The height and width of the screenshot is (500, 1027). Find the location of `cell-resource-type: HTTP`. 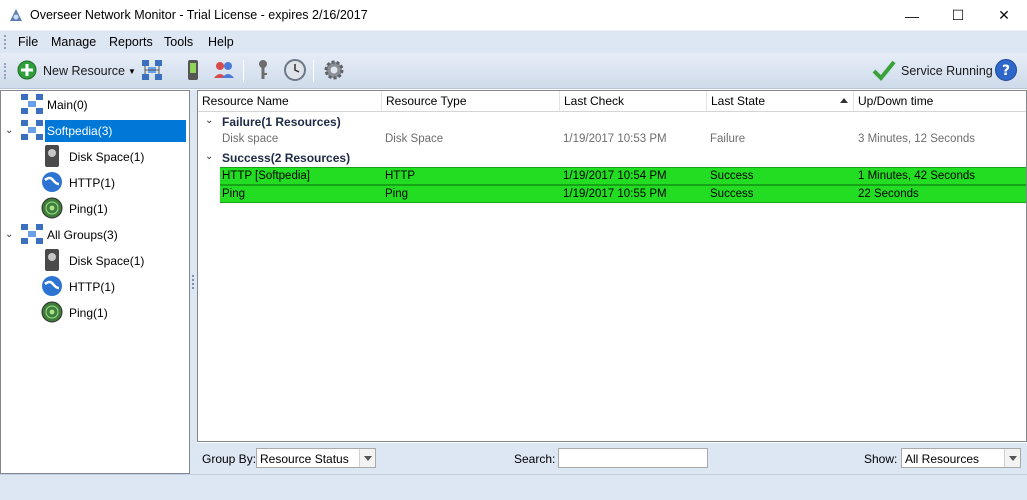

cell-resource-type: HTTP is located at coordinates (400, 176).